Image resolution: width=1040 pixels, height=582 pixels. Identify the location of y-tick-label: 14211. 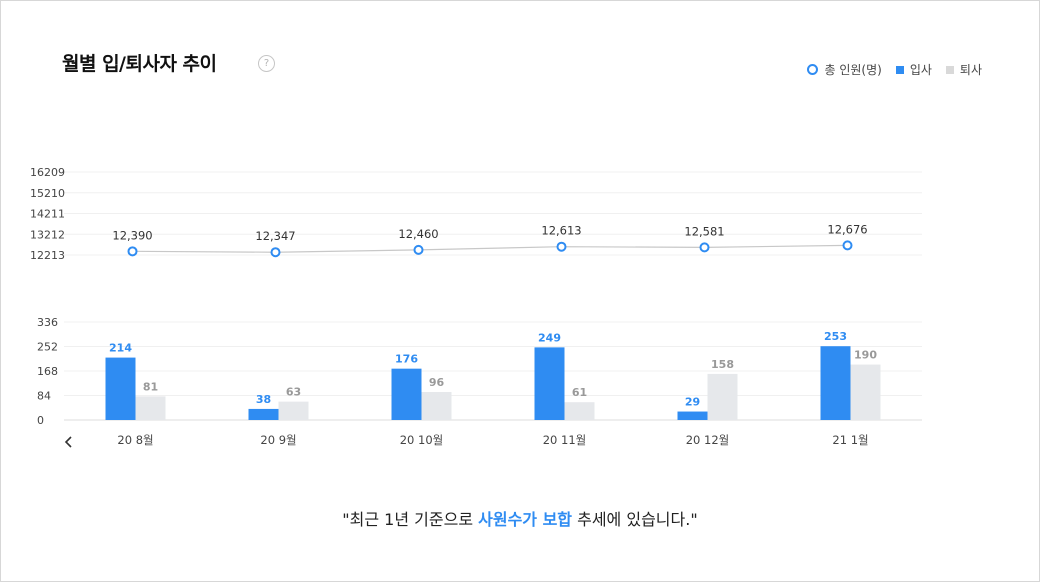
(47, 214).